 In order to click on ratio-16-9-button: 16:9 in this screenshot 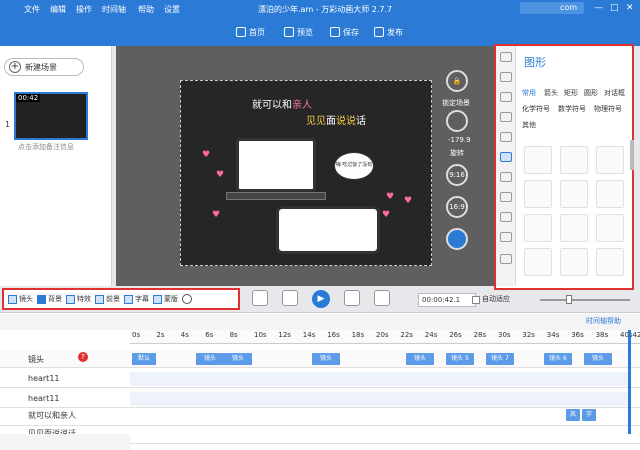, I will do `click(457, 207)`.